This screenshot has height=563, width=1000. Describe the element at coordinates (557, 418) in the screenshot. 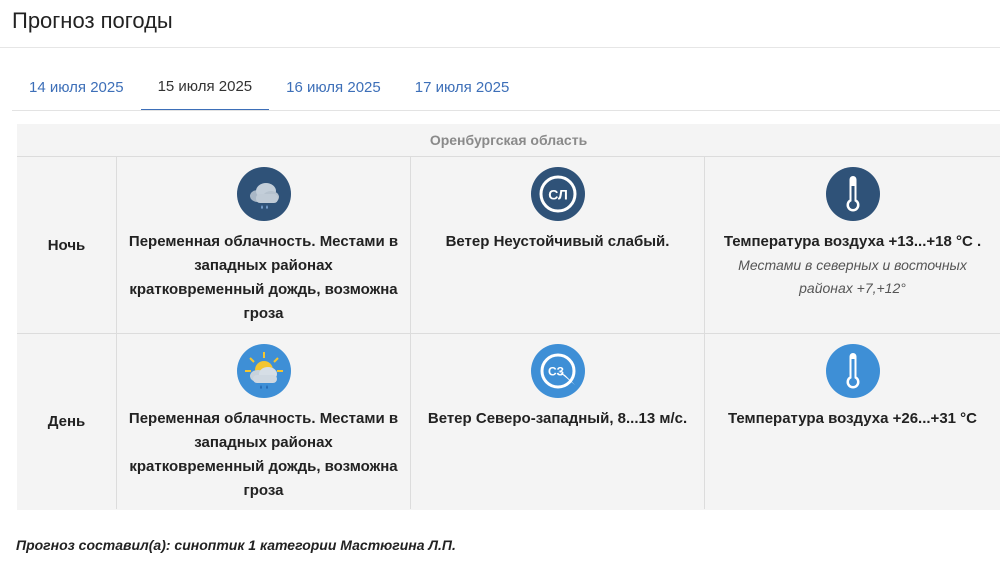

I see `wind-description: Ветер Северо-западный, 8...13 м/с.` at that location.